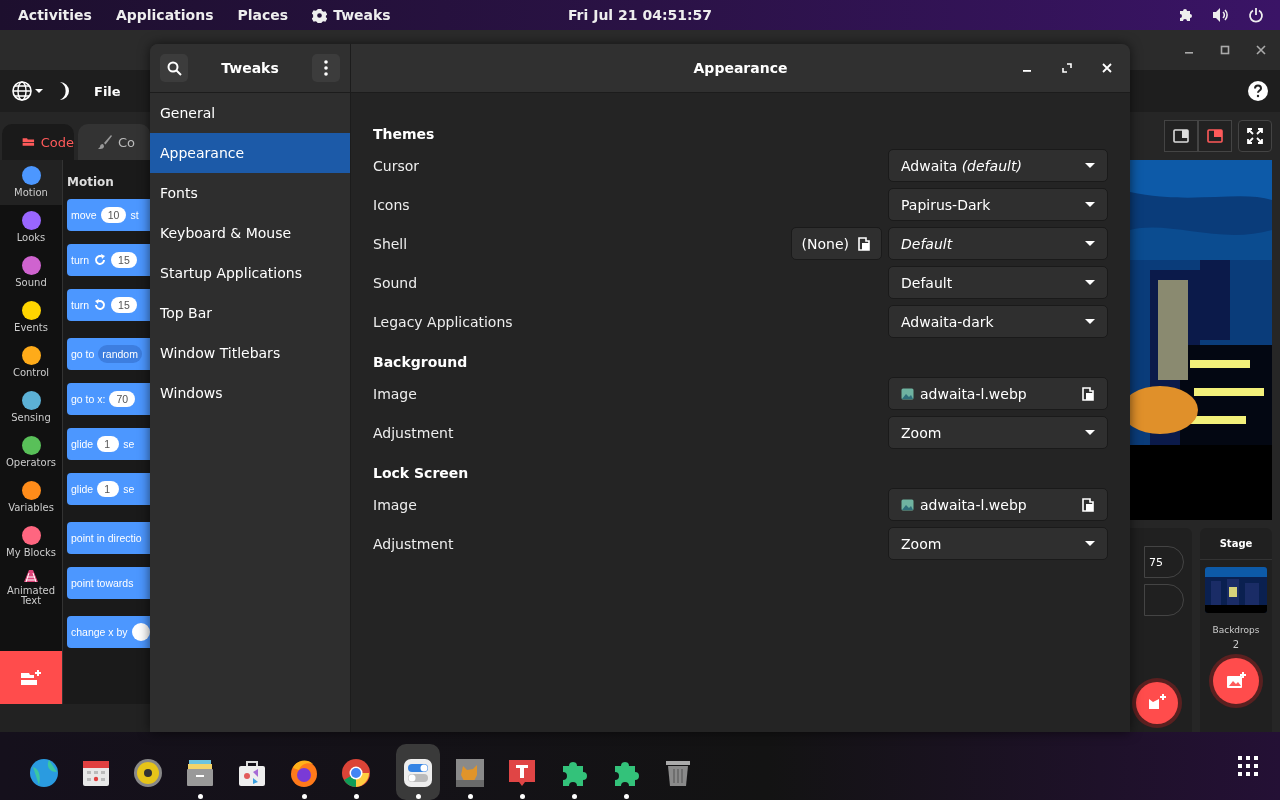  I want to click on backdrops-label: Backdrops, so click(1236, 630).